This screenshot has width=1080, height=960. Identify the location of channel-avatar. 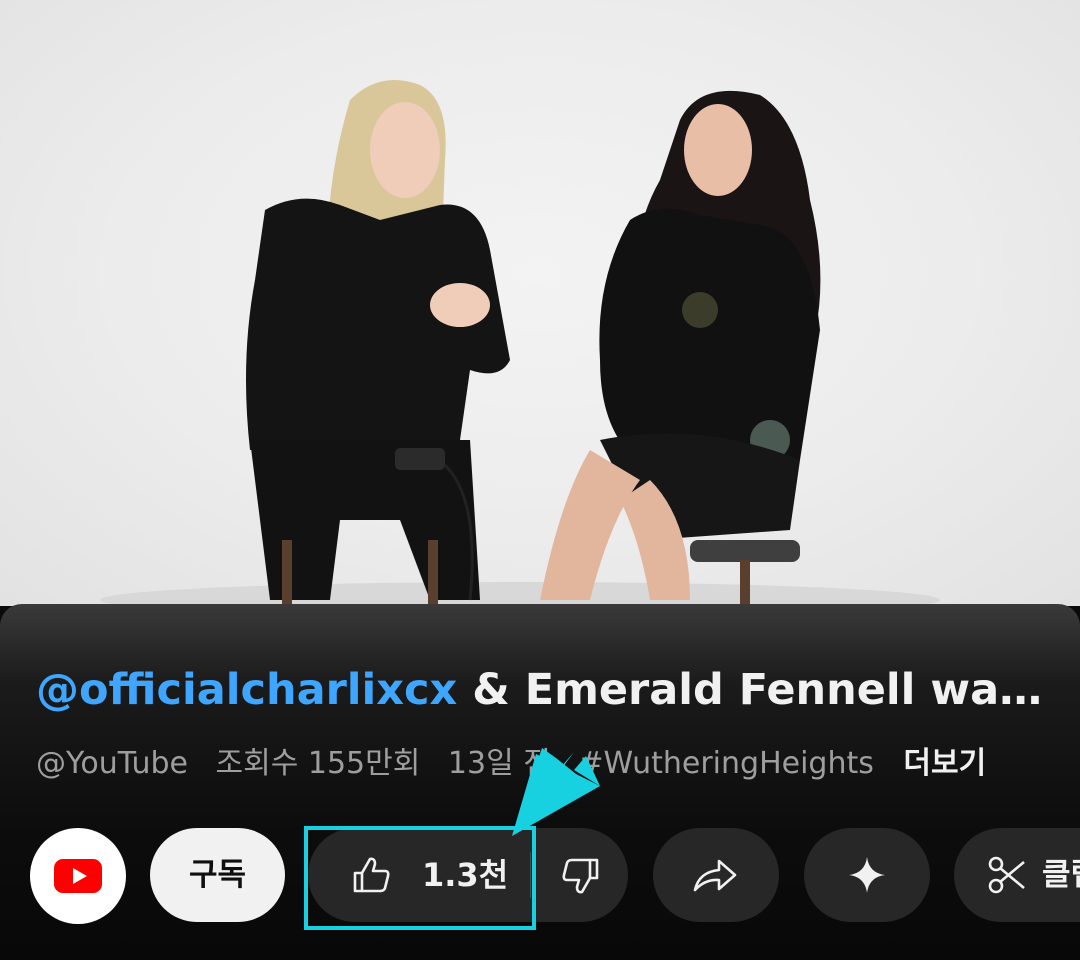
(78, 876).